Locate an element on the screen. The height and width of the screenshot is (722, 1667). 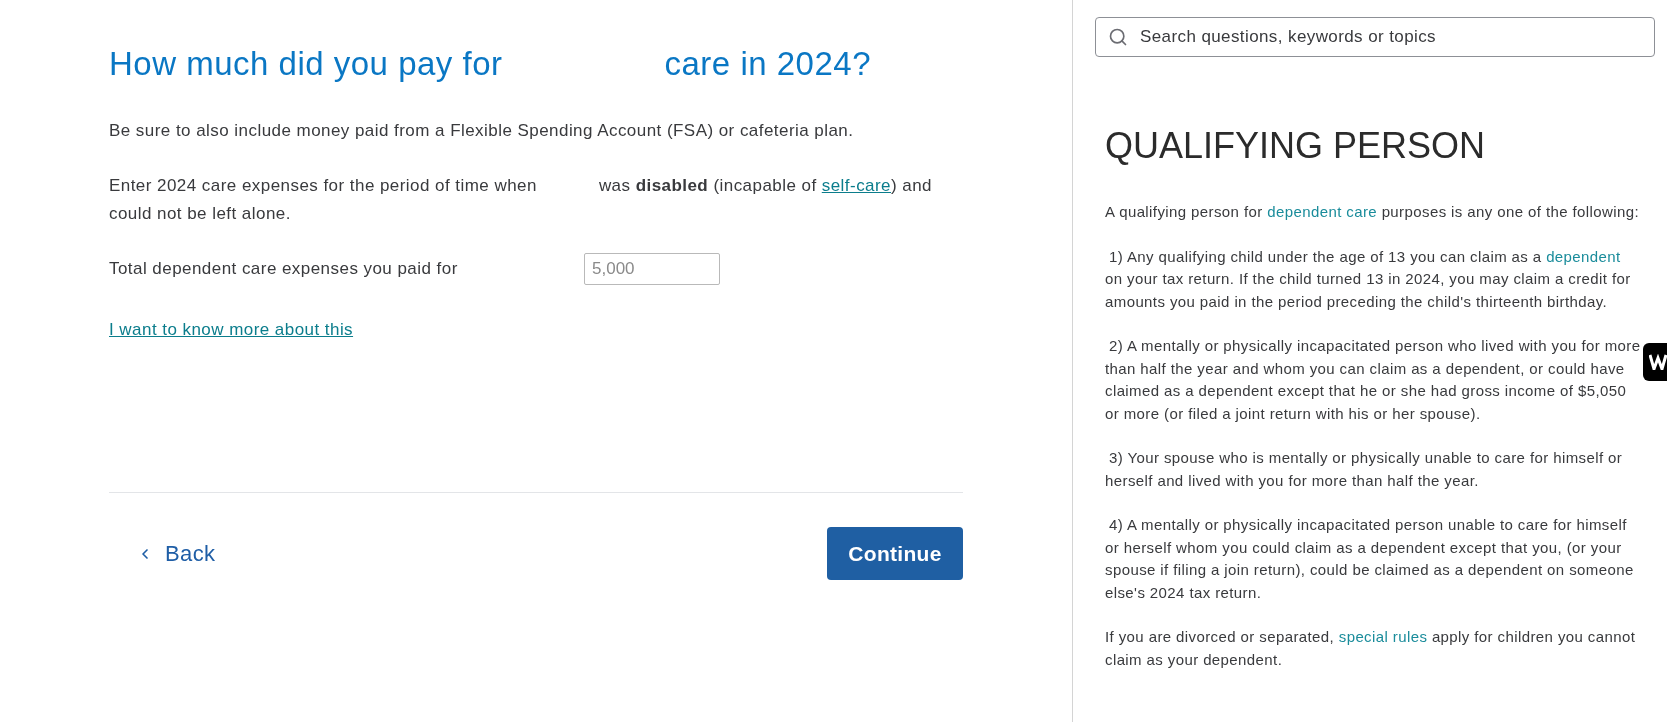
help-text: A qualifying person for dependent care purposes is any one of the following: is located at coordinates (1373, 212).